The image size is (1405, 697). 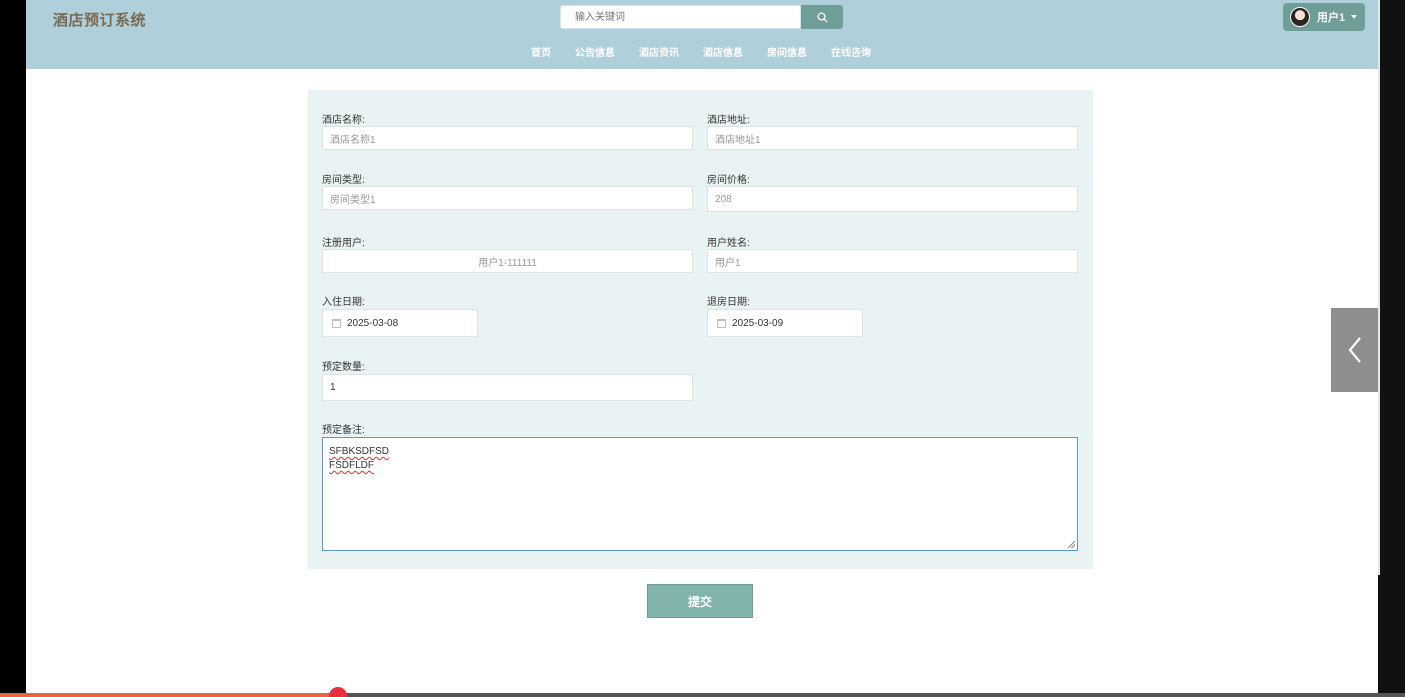 What do you see at coordinates (507, 387) in the screenshot?
I see `quantity-field: 1` at bounding box center [507, 387].